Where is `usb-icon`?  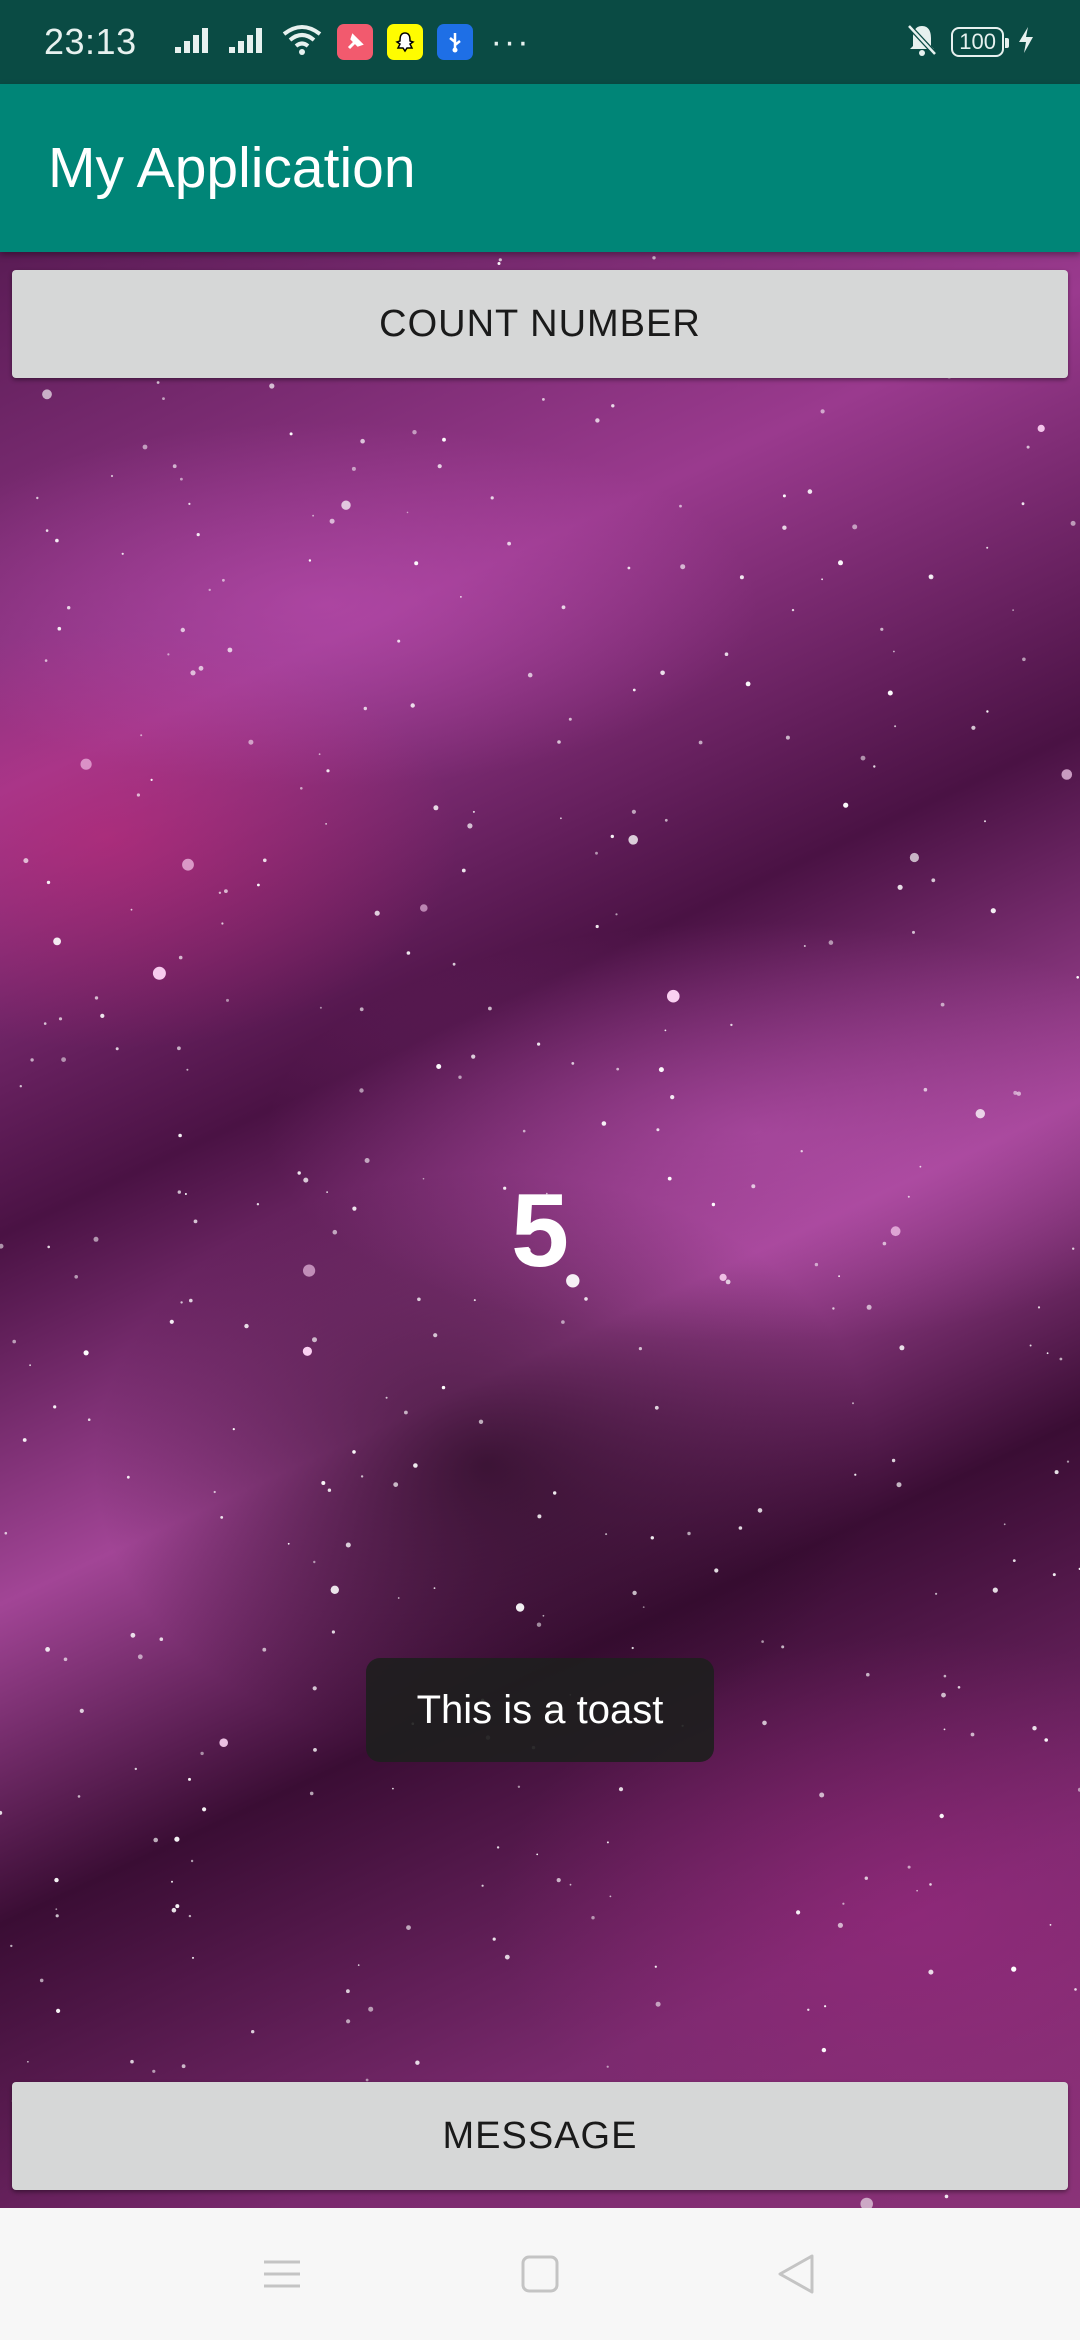 usb-icon is located at coordinates (454, 42).